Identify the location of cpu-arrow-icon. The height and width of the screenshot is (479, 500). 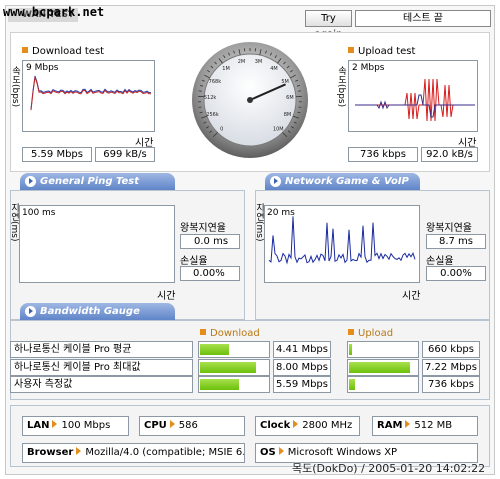
(172, 424).